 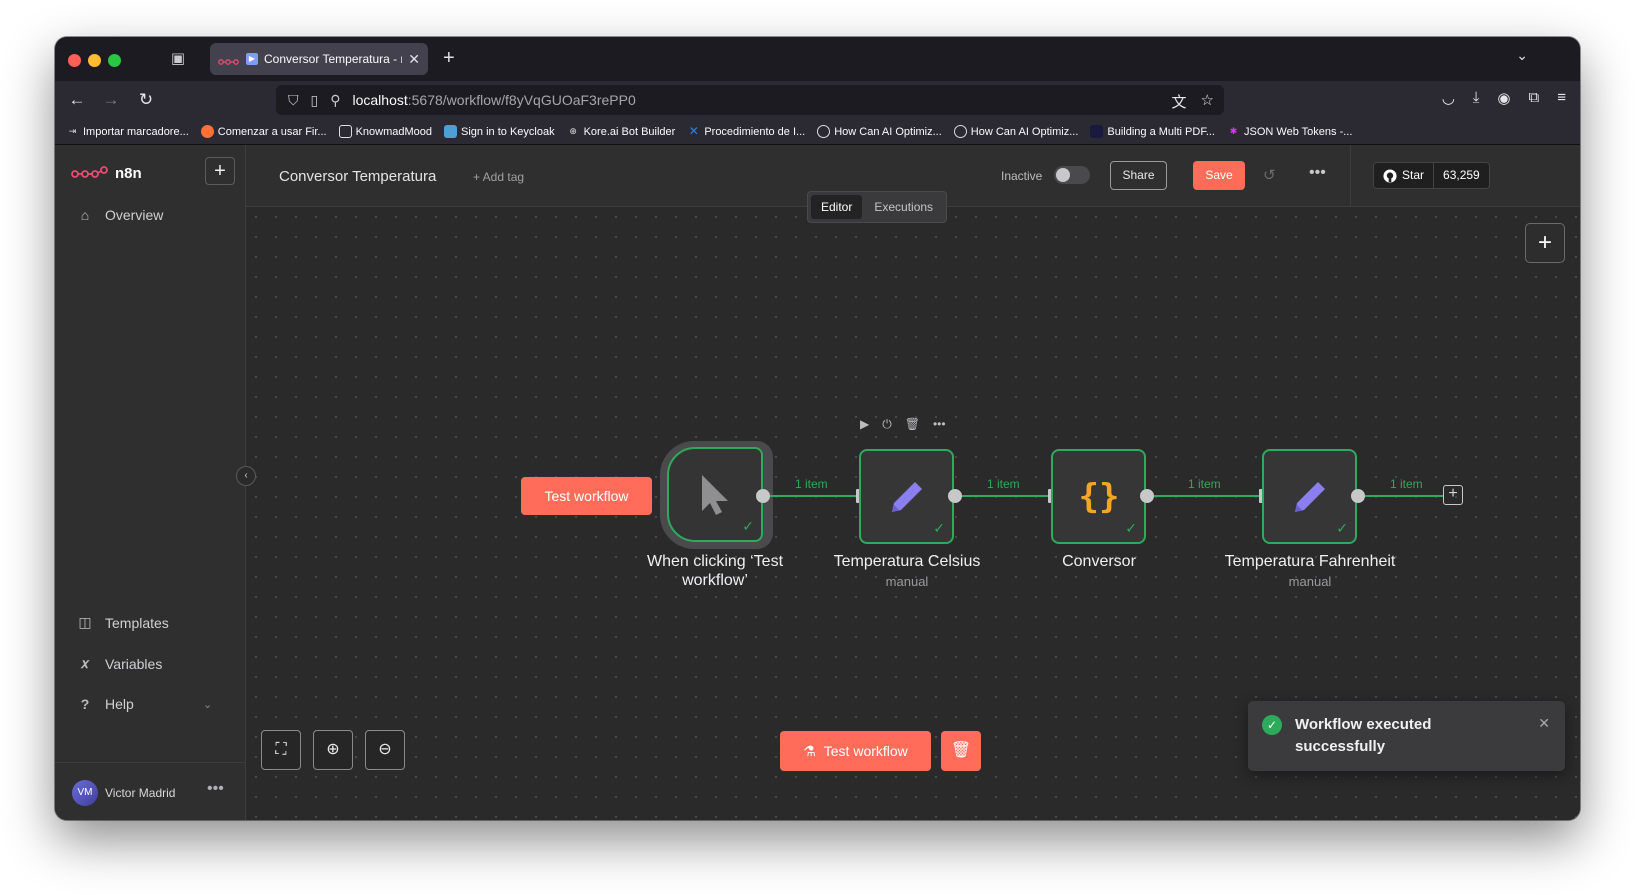 What do you see at coordinates (1534, 98) in the screenshot?
I see `extensions-icon: ⧉` at bounding box center [1534, 98].